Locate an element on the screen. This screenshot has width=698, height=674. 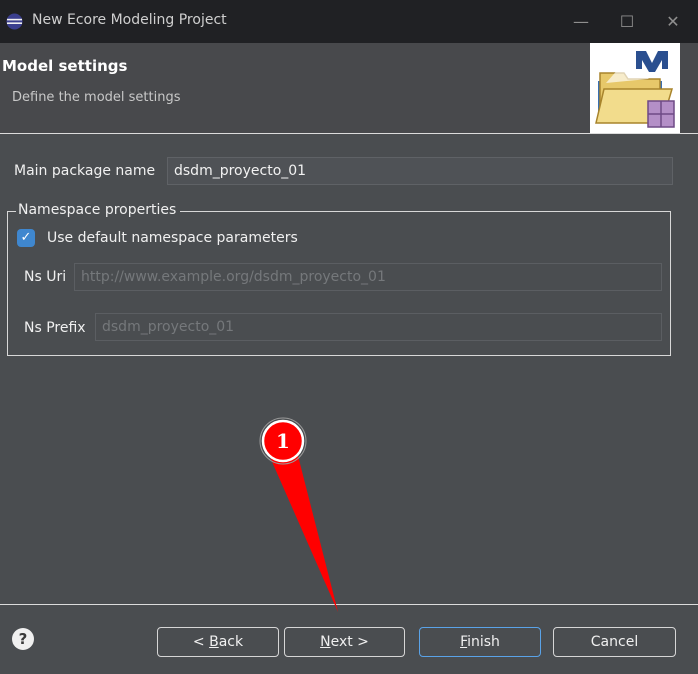
annotation-arrow is located at coordinates (302, 530).